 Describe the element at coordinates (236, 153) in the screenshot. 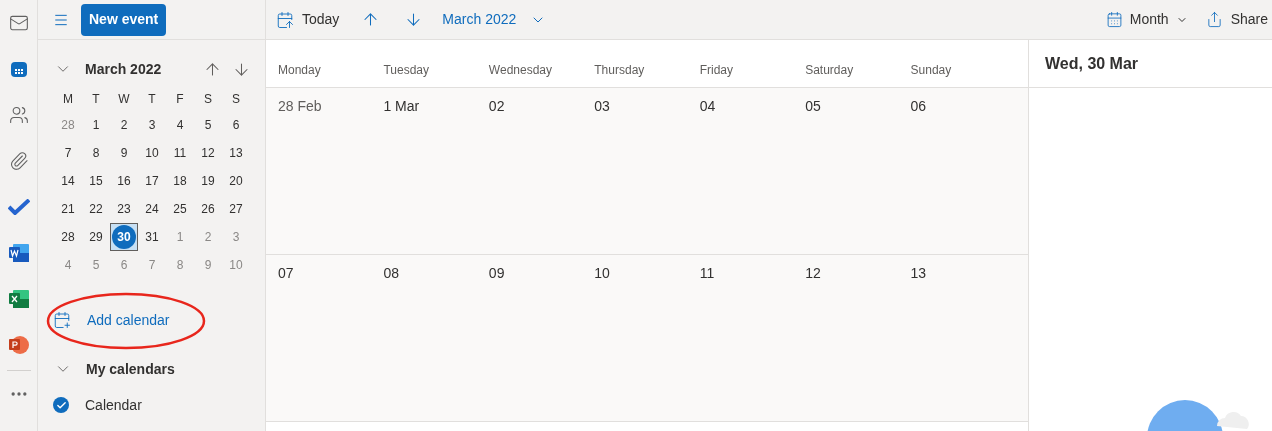

I see `day-number: 13` at that location.